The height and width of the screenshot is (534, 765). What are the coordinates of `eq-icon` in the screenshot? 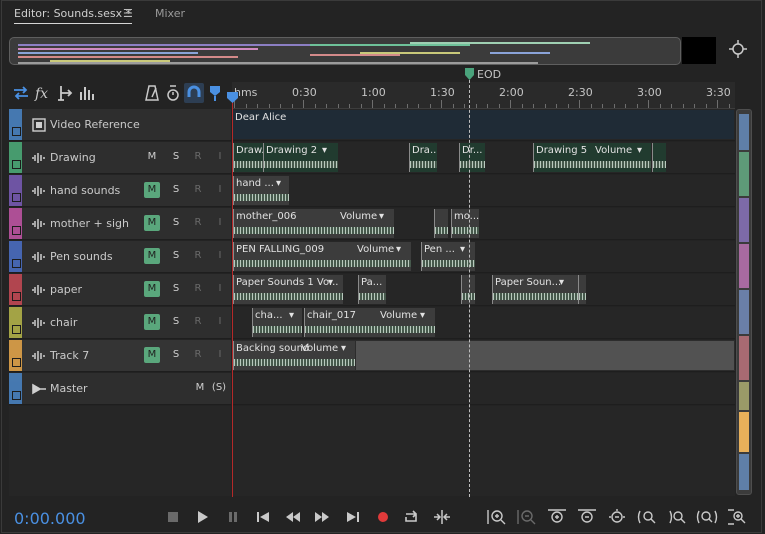 It's located at (86, 93).